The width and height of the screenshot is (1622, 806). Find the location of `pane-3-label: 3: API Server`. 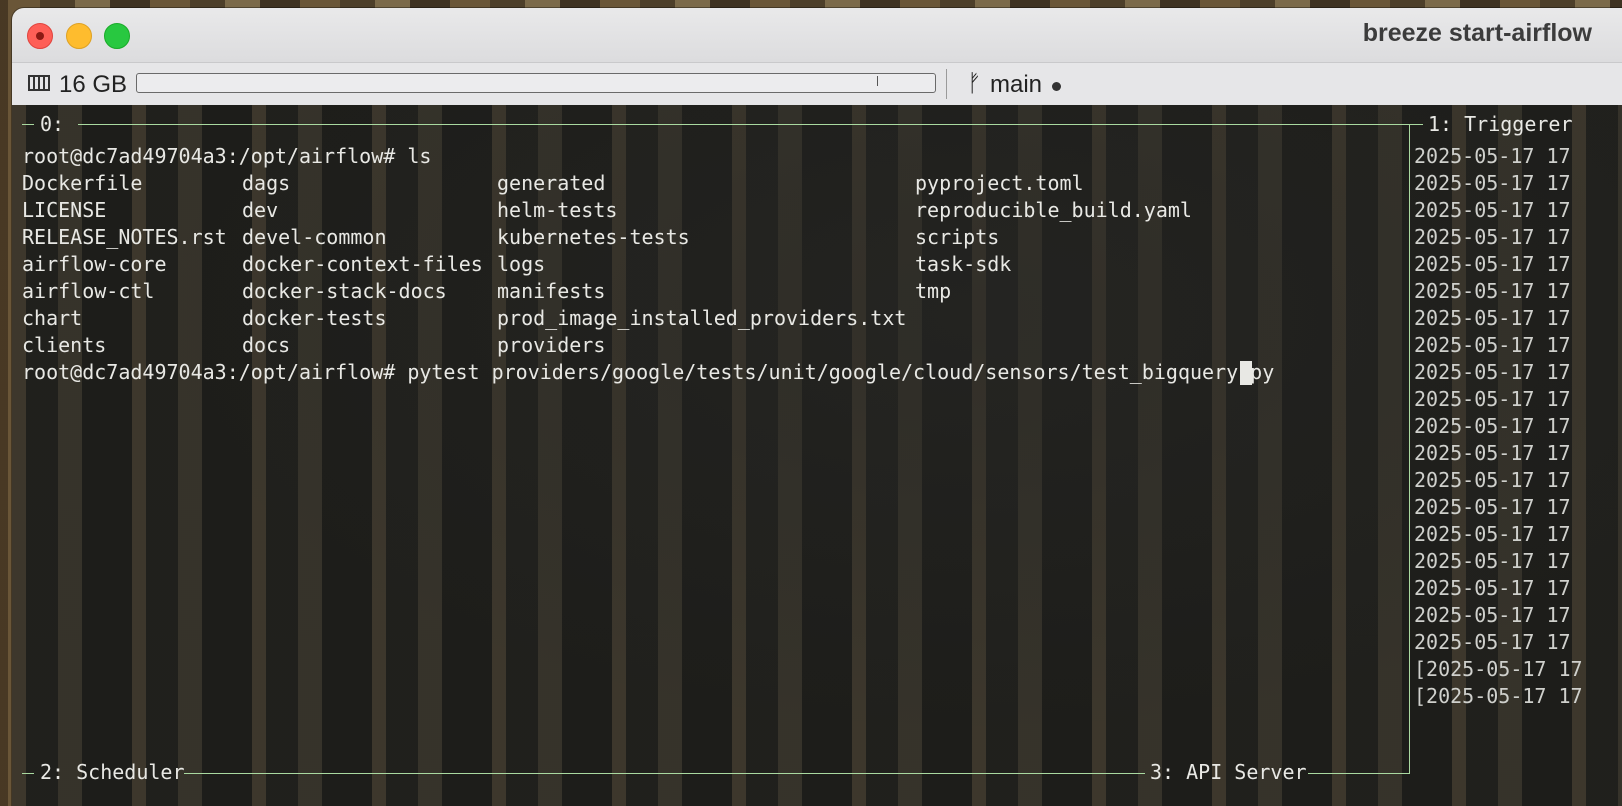

pane-3-label: 3: API Server is located at coordinates (1228, 772).